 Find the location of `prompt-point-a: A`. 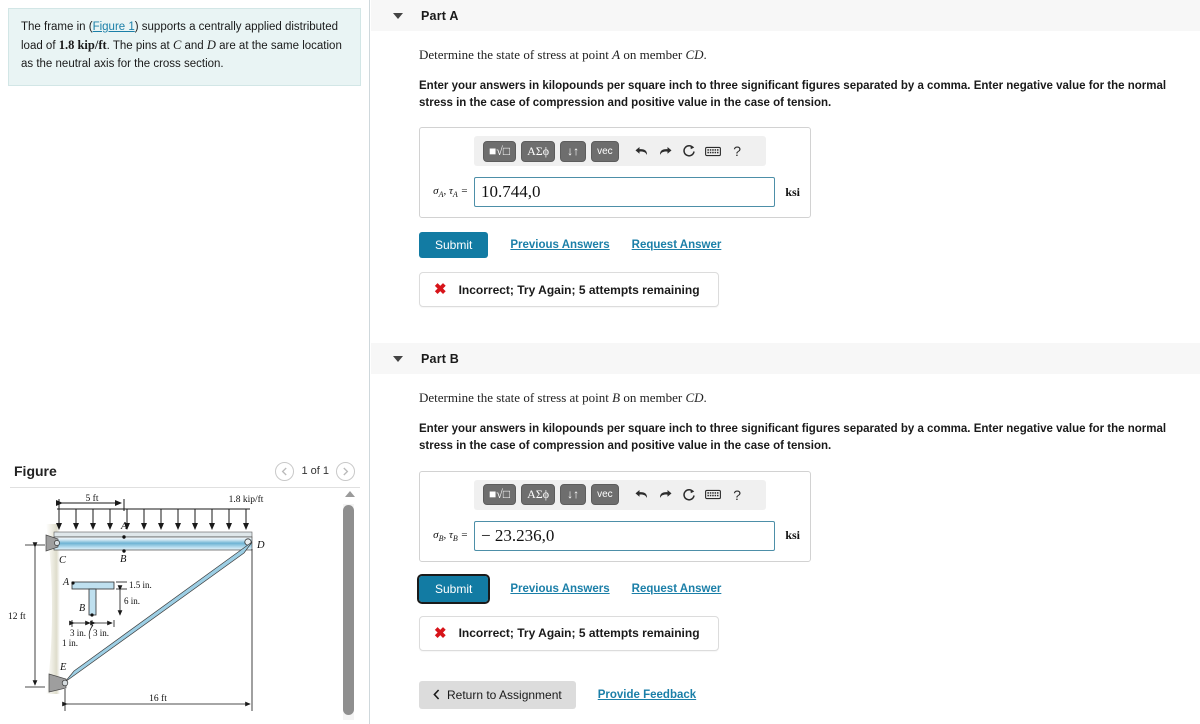

prompt-point-a: A is located at coordinates (616, 54).